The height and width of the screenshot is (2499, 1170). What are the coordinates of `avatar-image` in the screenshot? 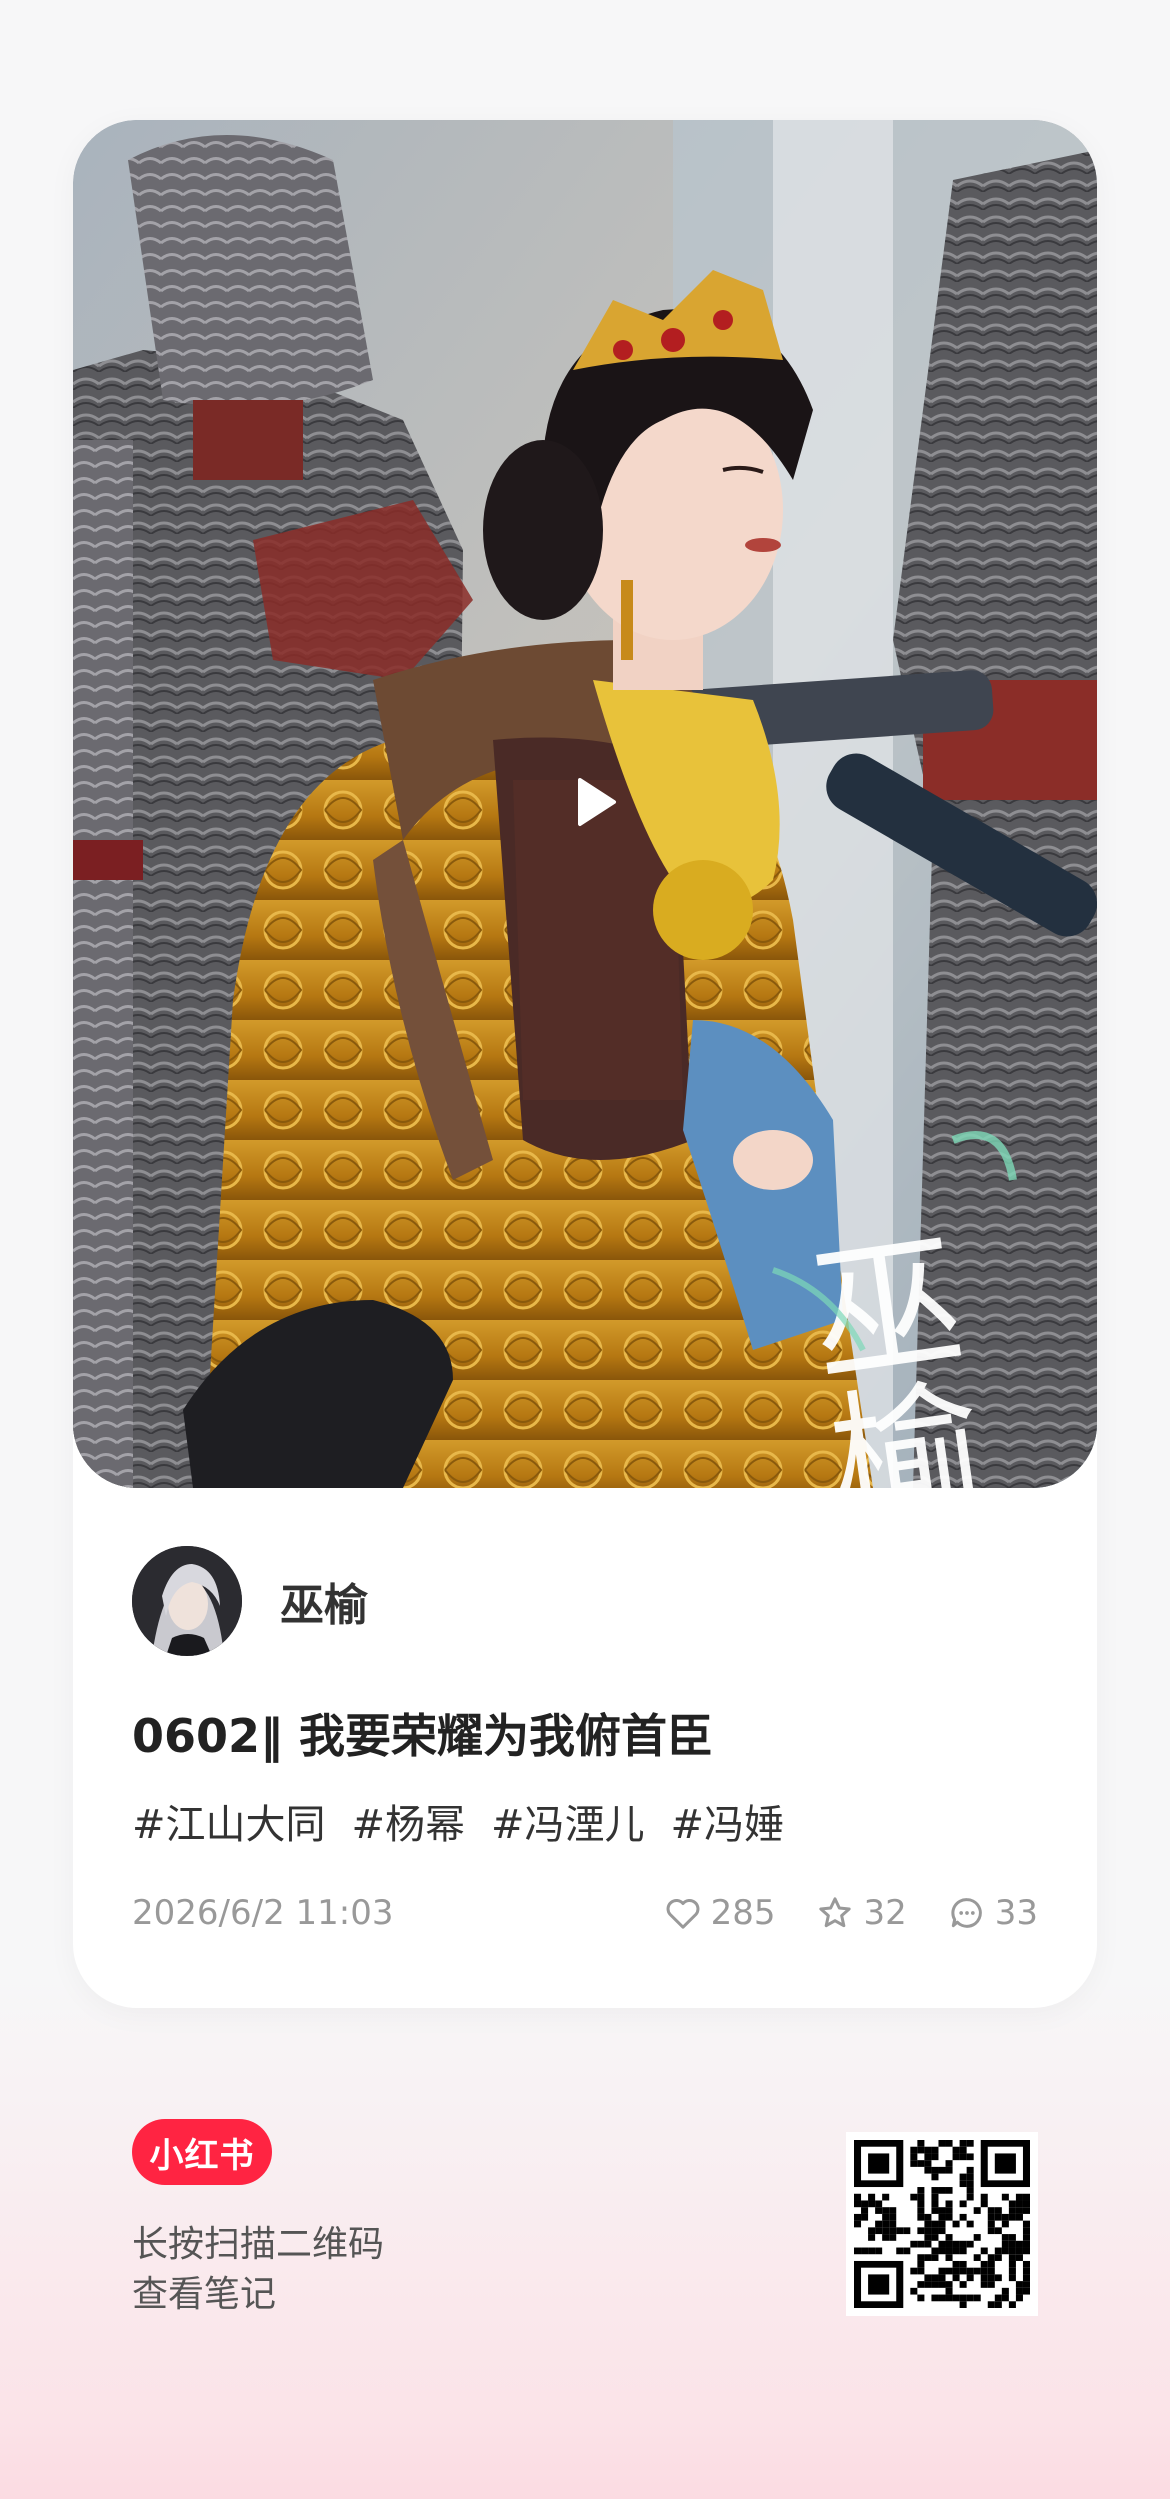 It's located at (187, 1601).